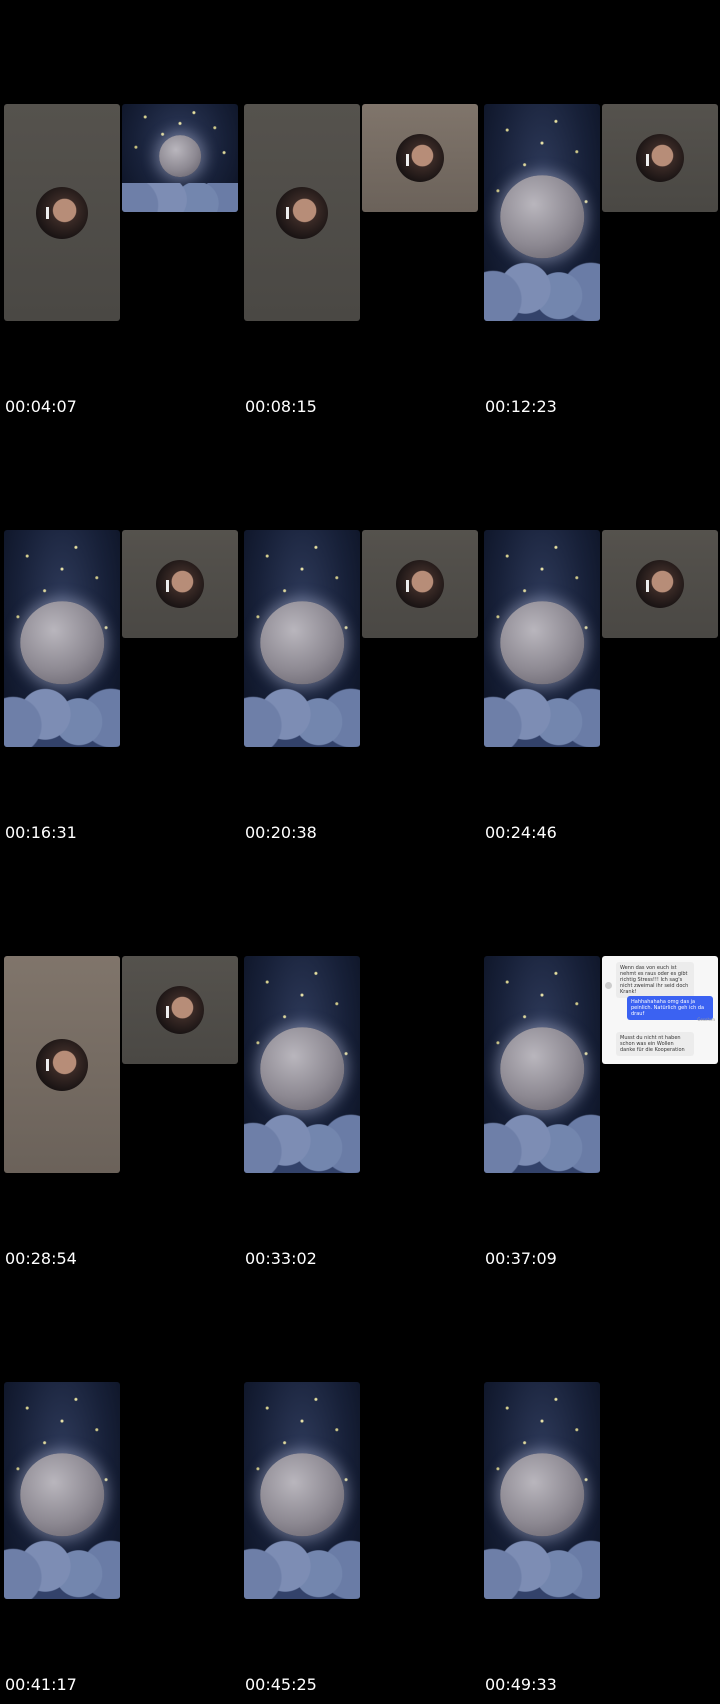  I want to click on timestamp: 00:20:38, so click(281, 832).